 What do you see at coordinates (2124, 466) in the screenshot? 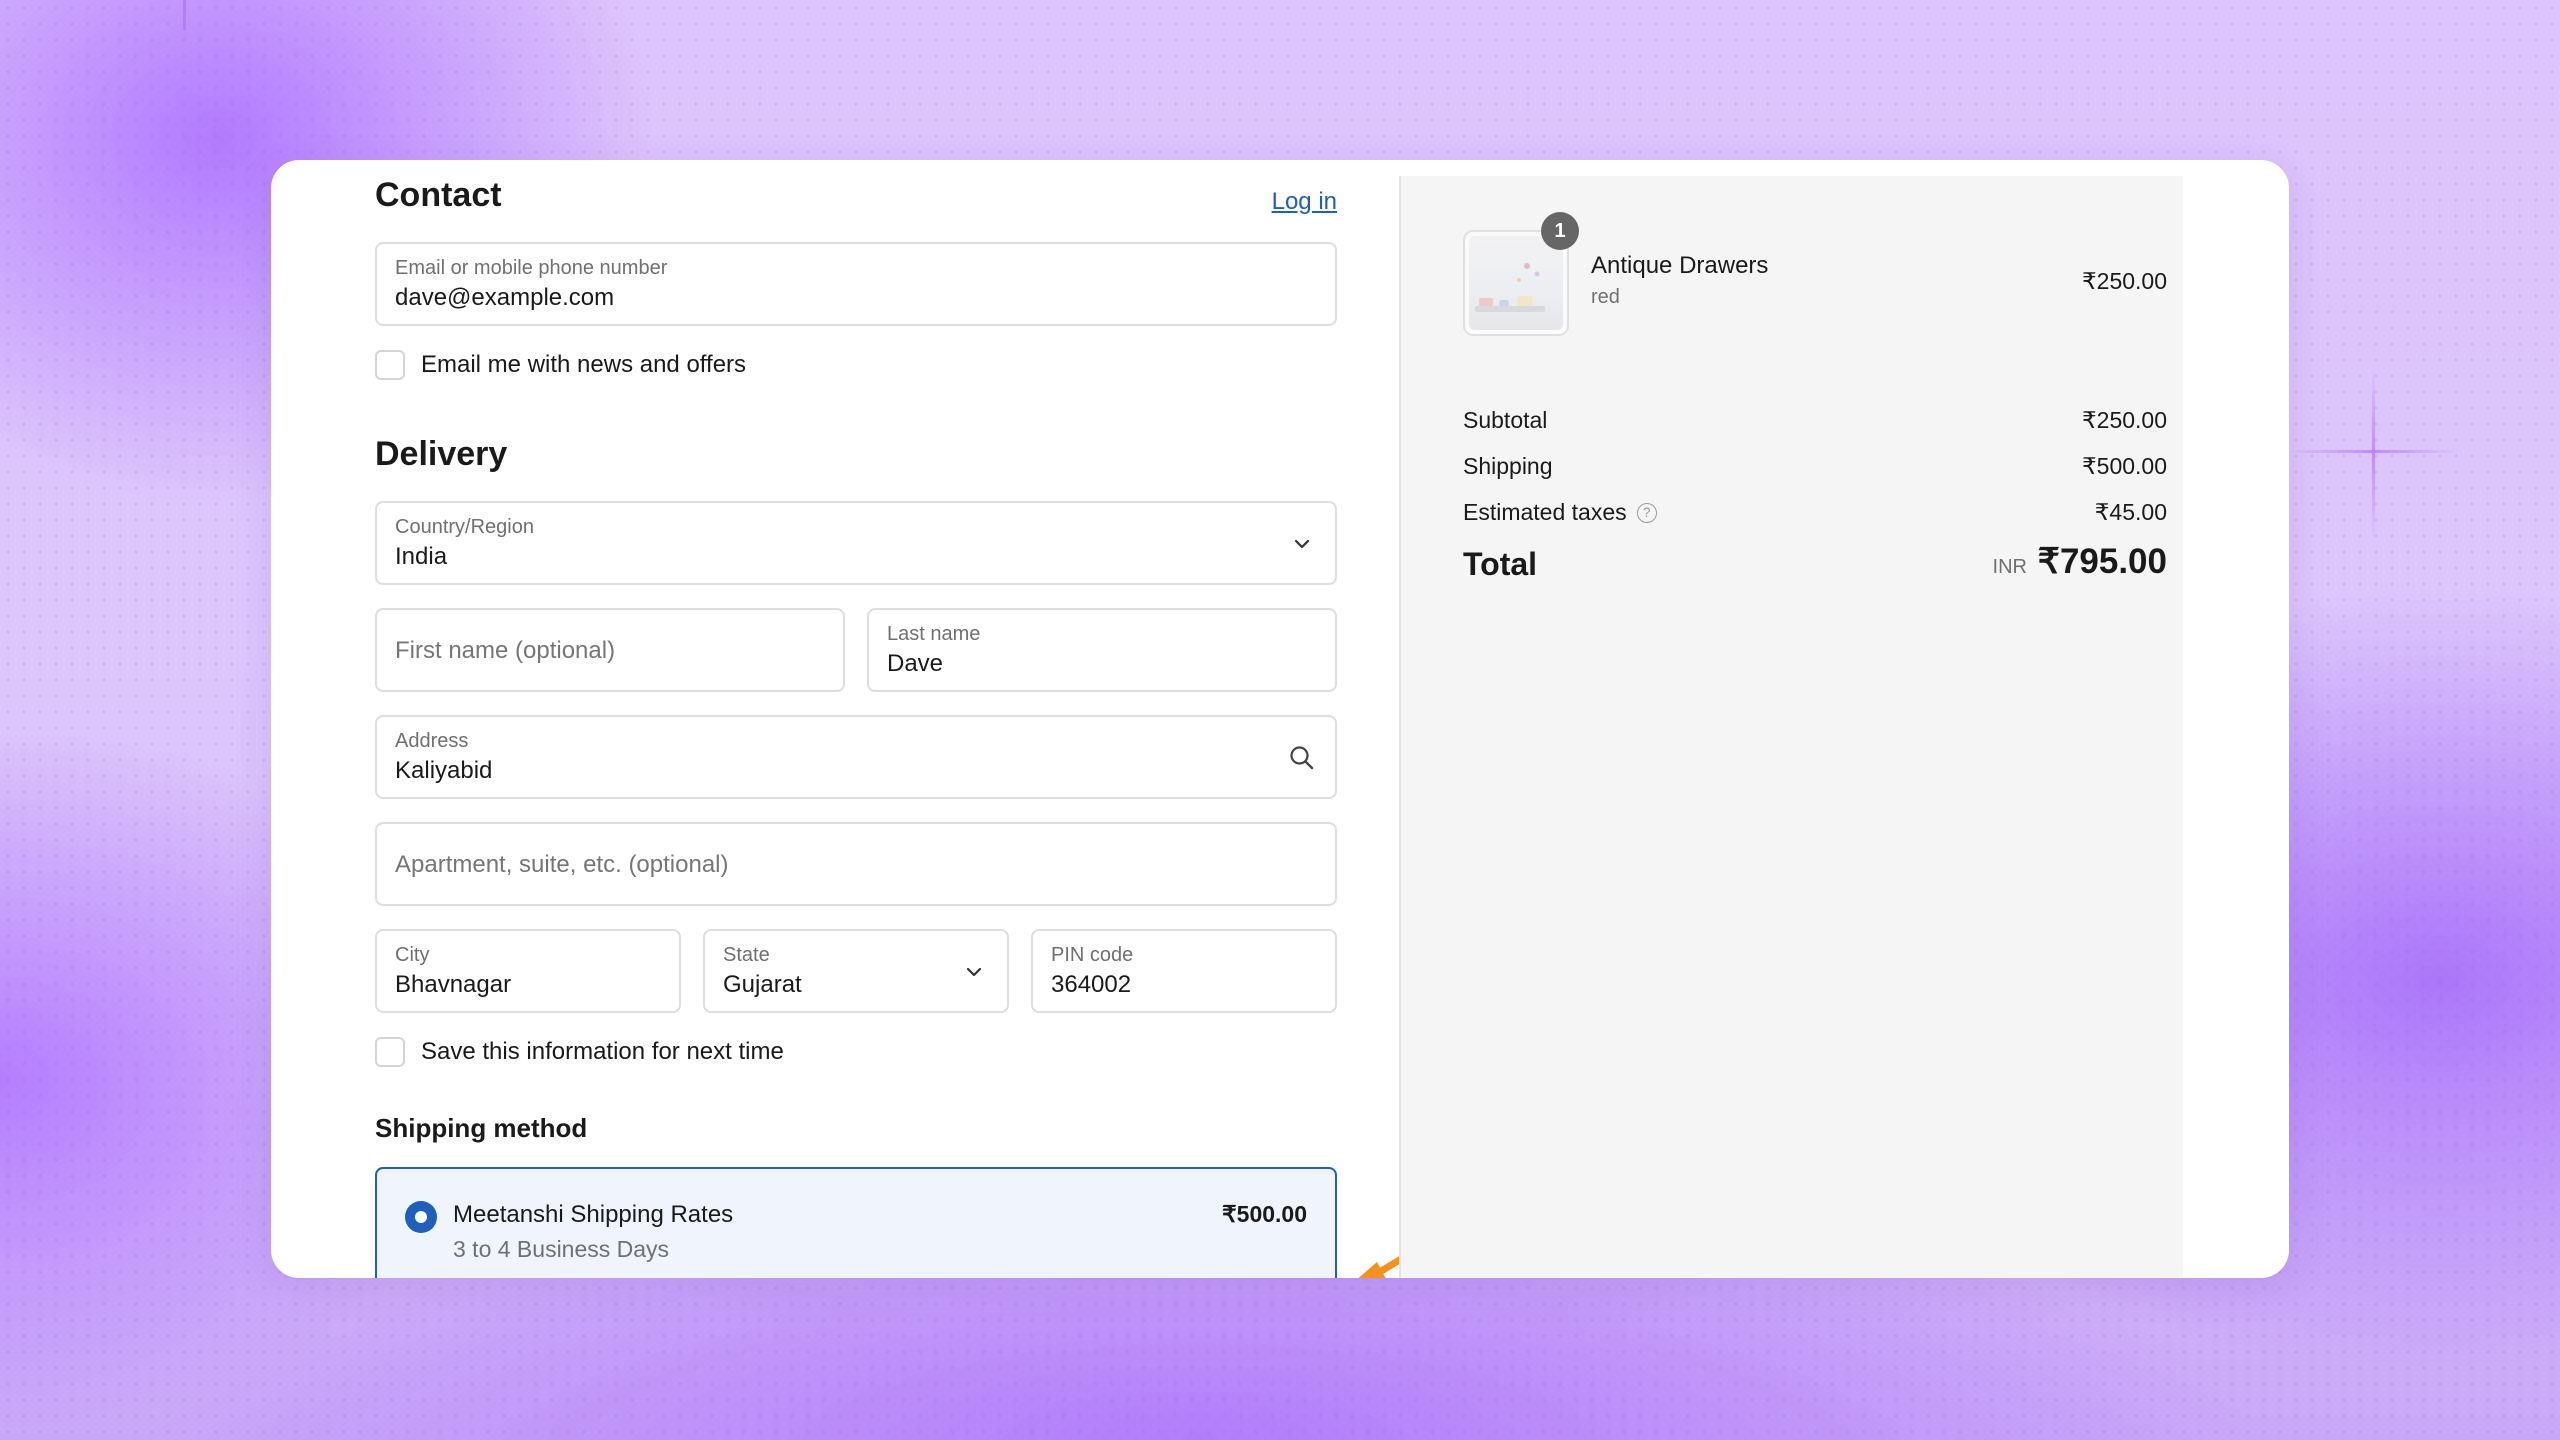
I see `shipping-value: ₹500.00` at bounding box center [2124, 466].